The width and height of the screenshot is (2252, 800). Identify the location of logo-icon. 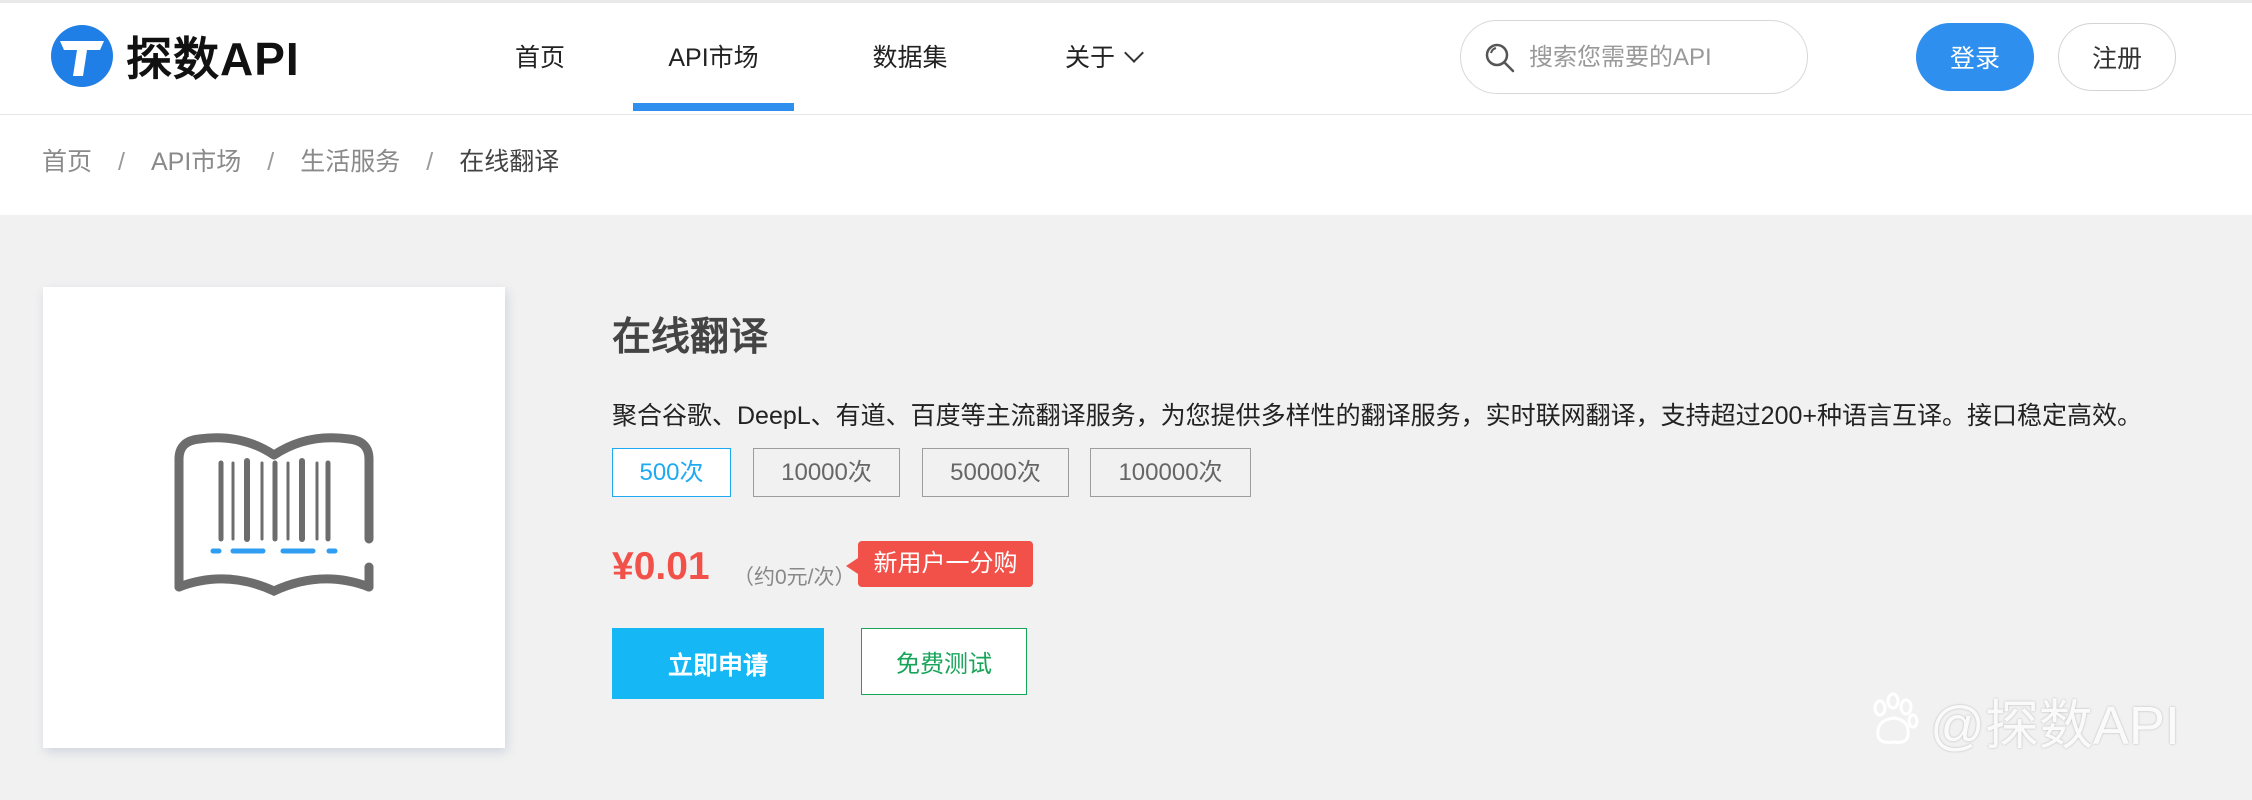
(82, 56).